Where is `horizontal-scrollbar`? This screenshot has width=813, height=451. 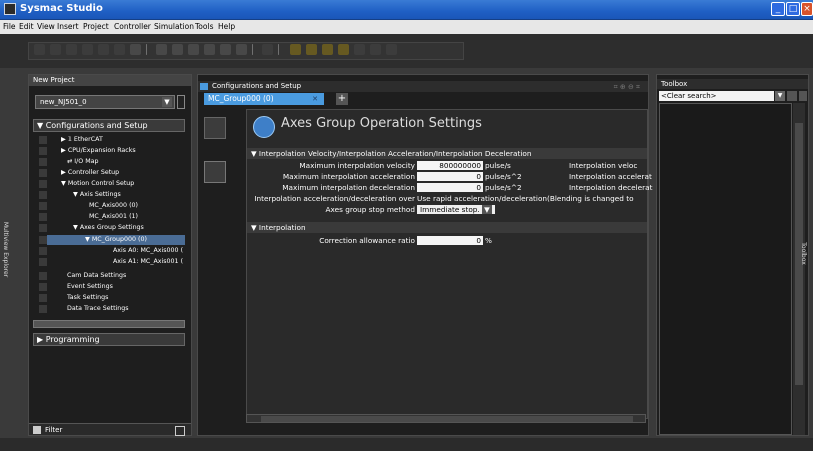
horizontal-scrollbar is located at coordinates (446, 418).